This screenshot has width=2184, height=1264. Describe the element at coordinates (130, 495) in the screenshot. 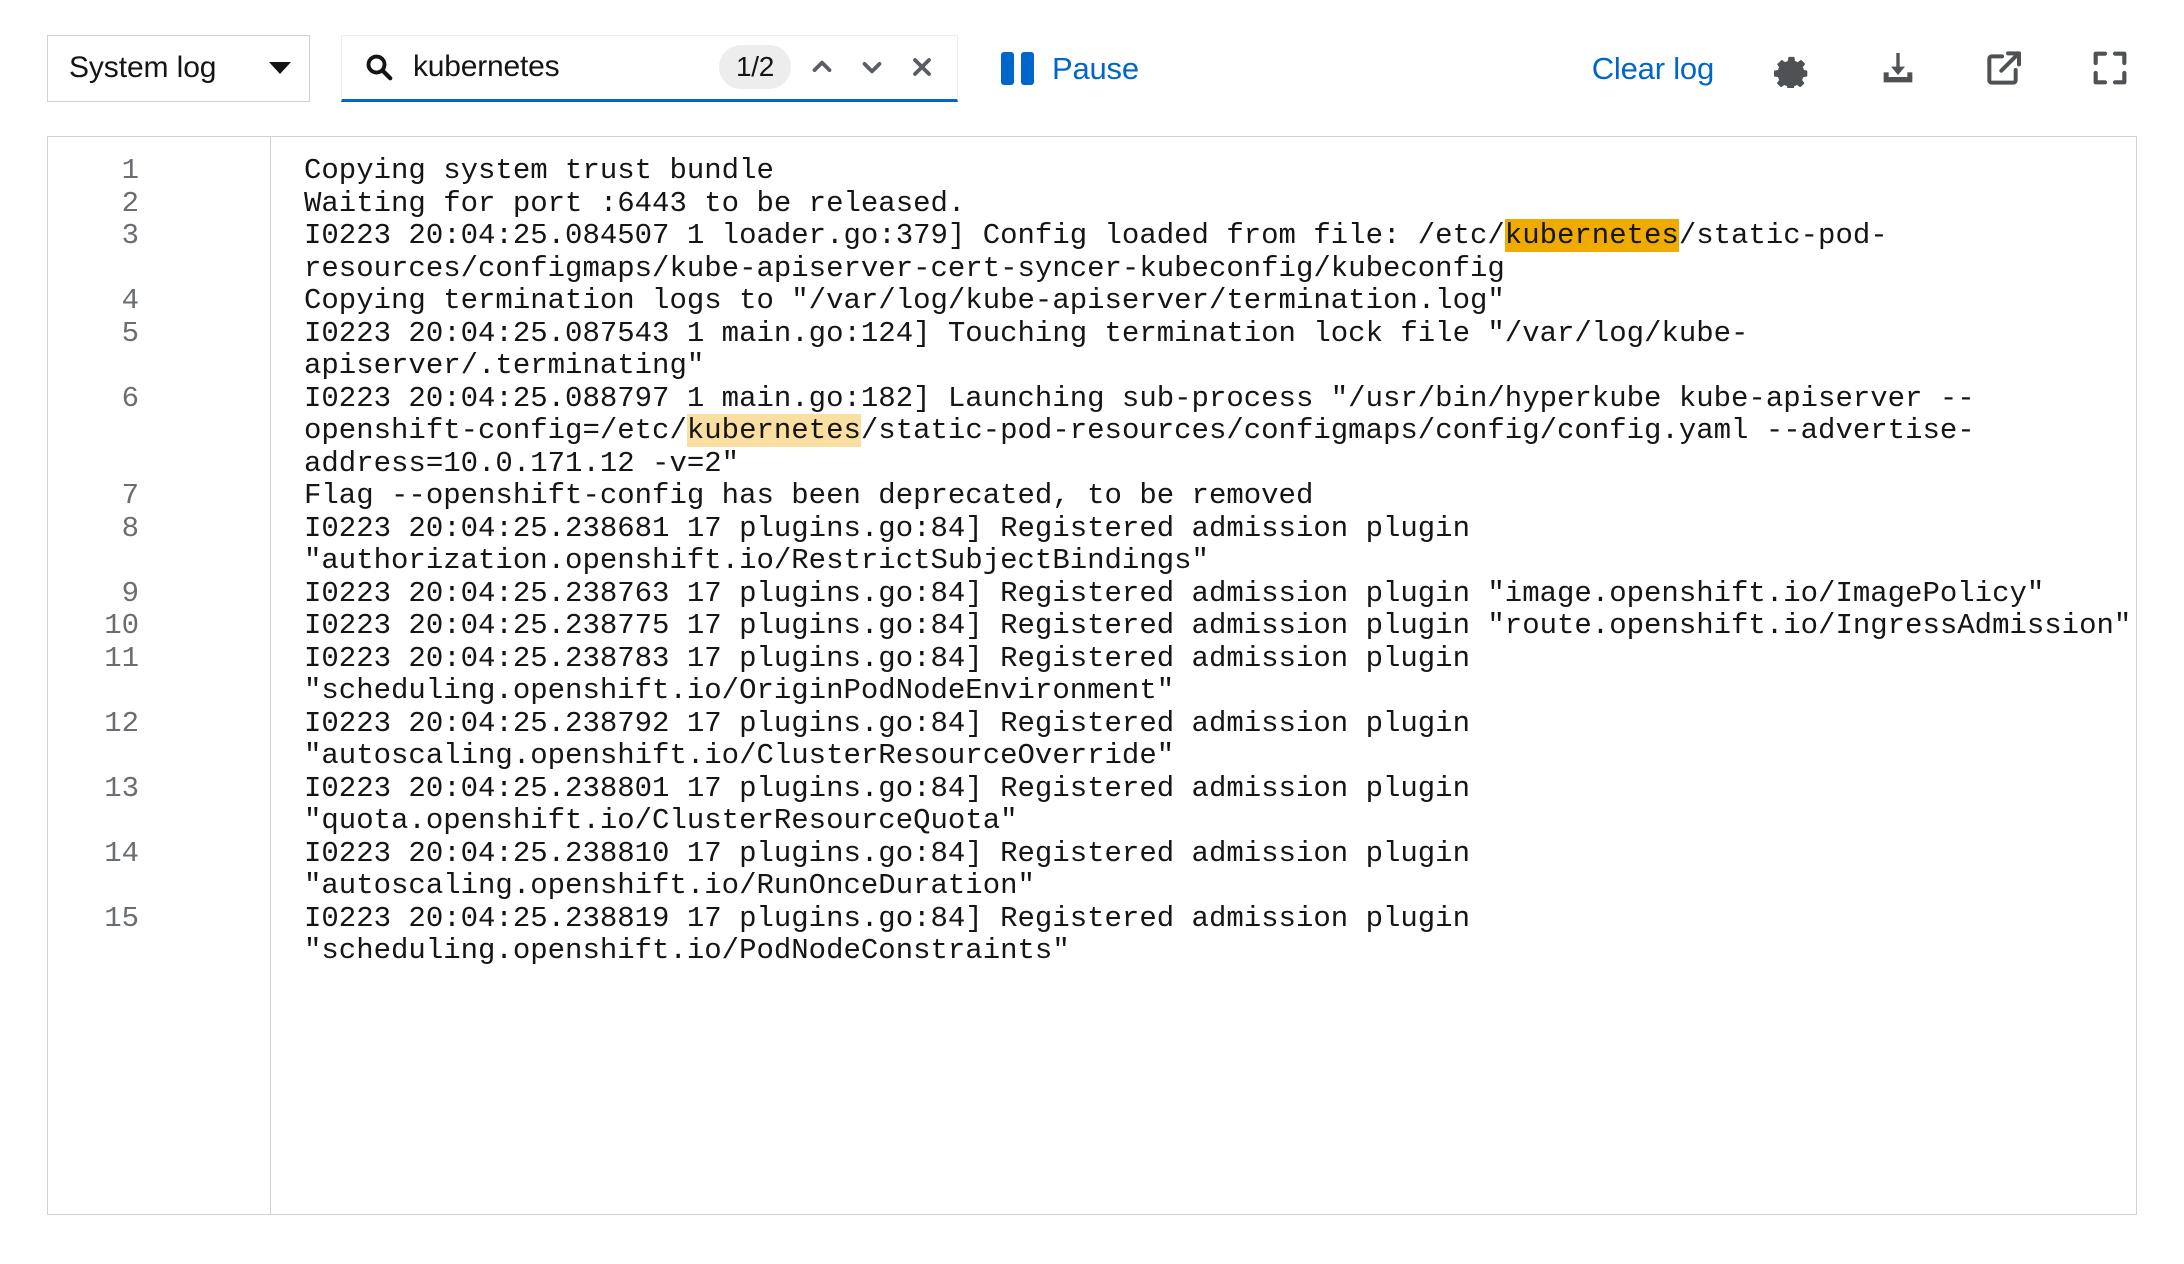

I see `line-number: 7` at that location.